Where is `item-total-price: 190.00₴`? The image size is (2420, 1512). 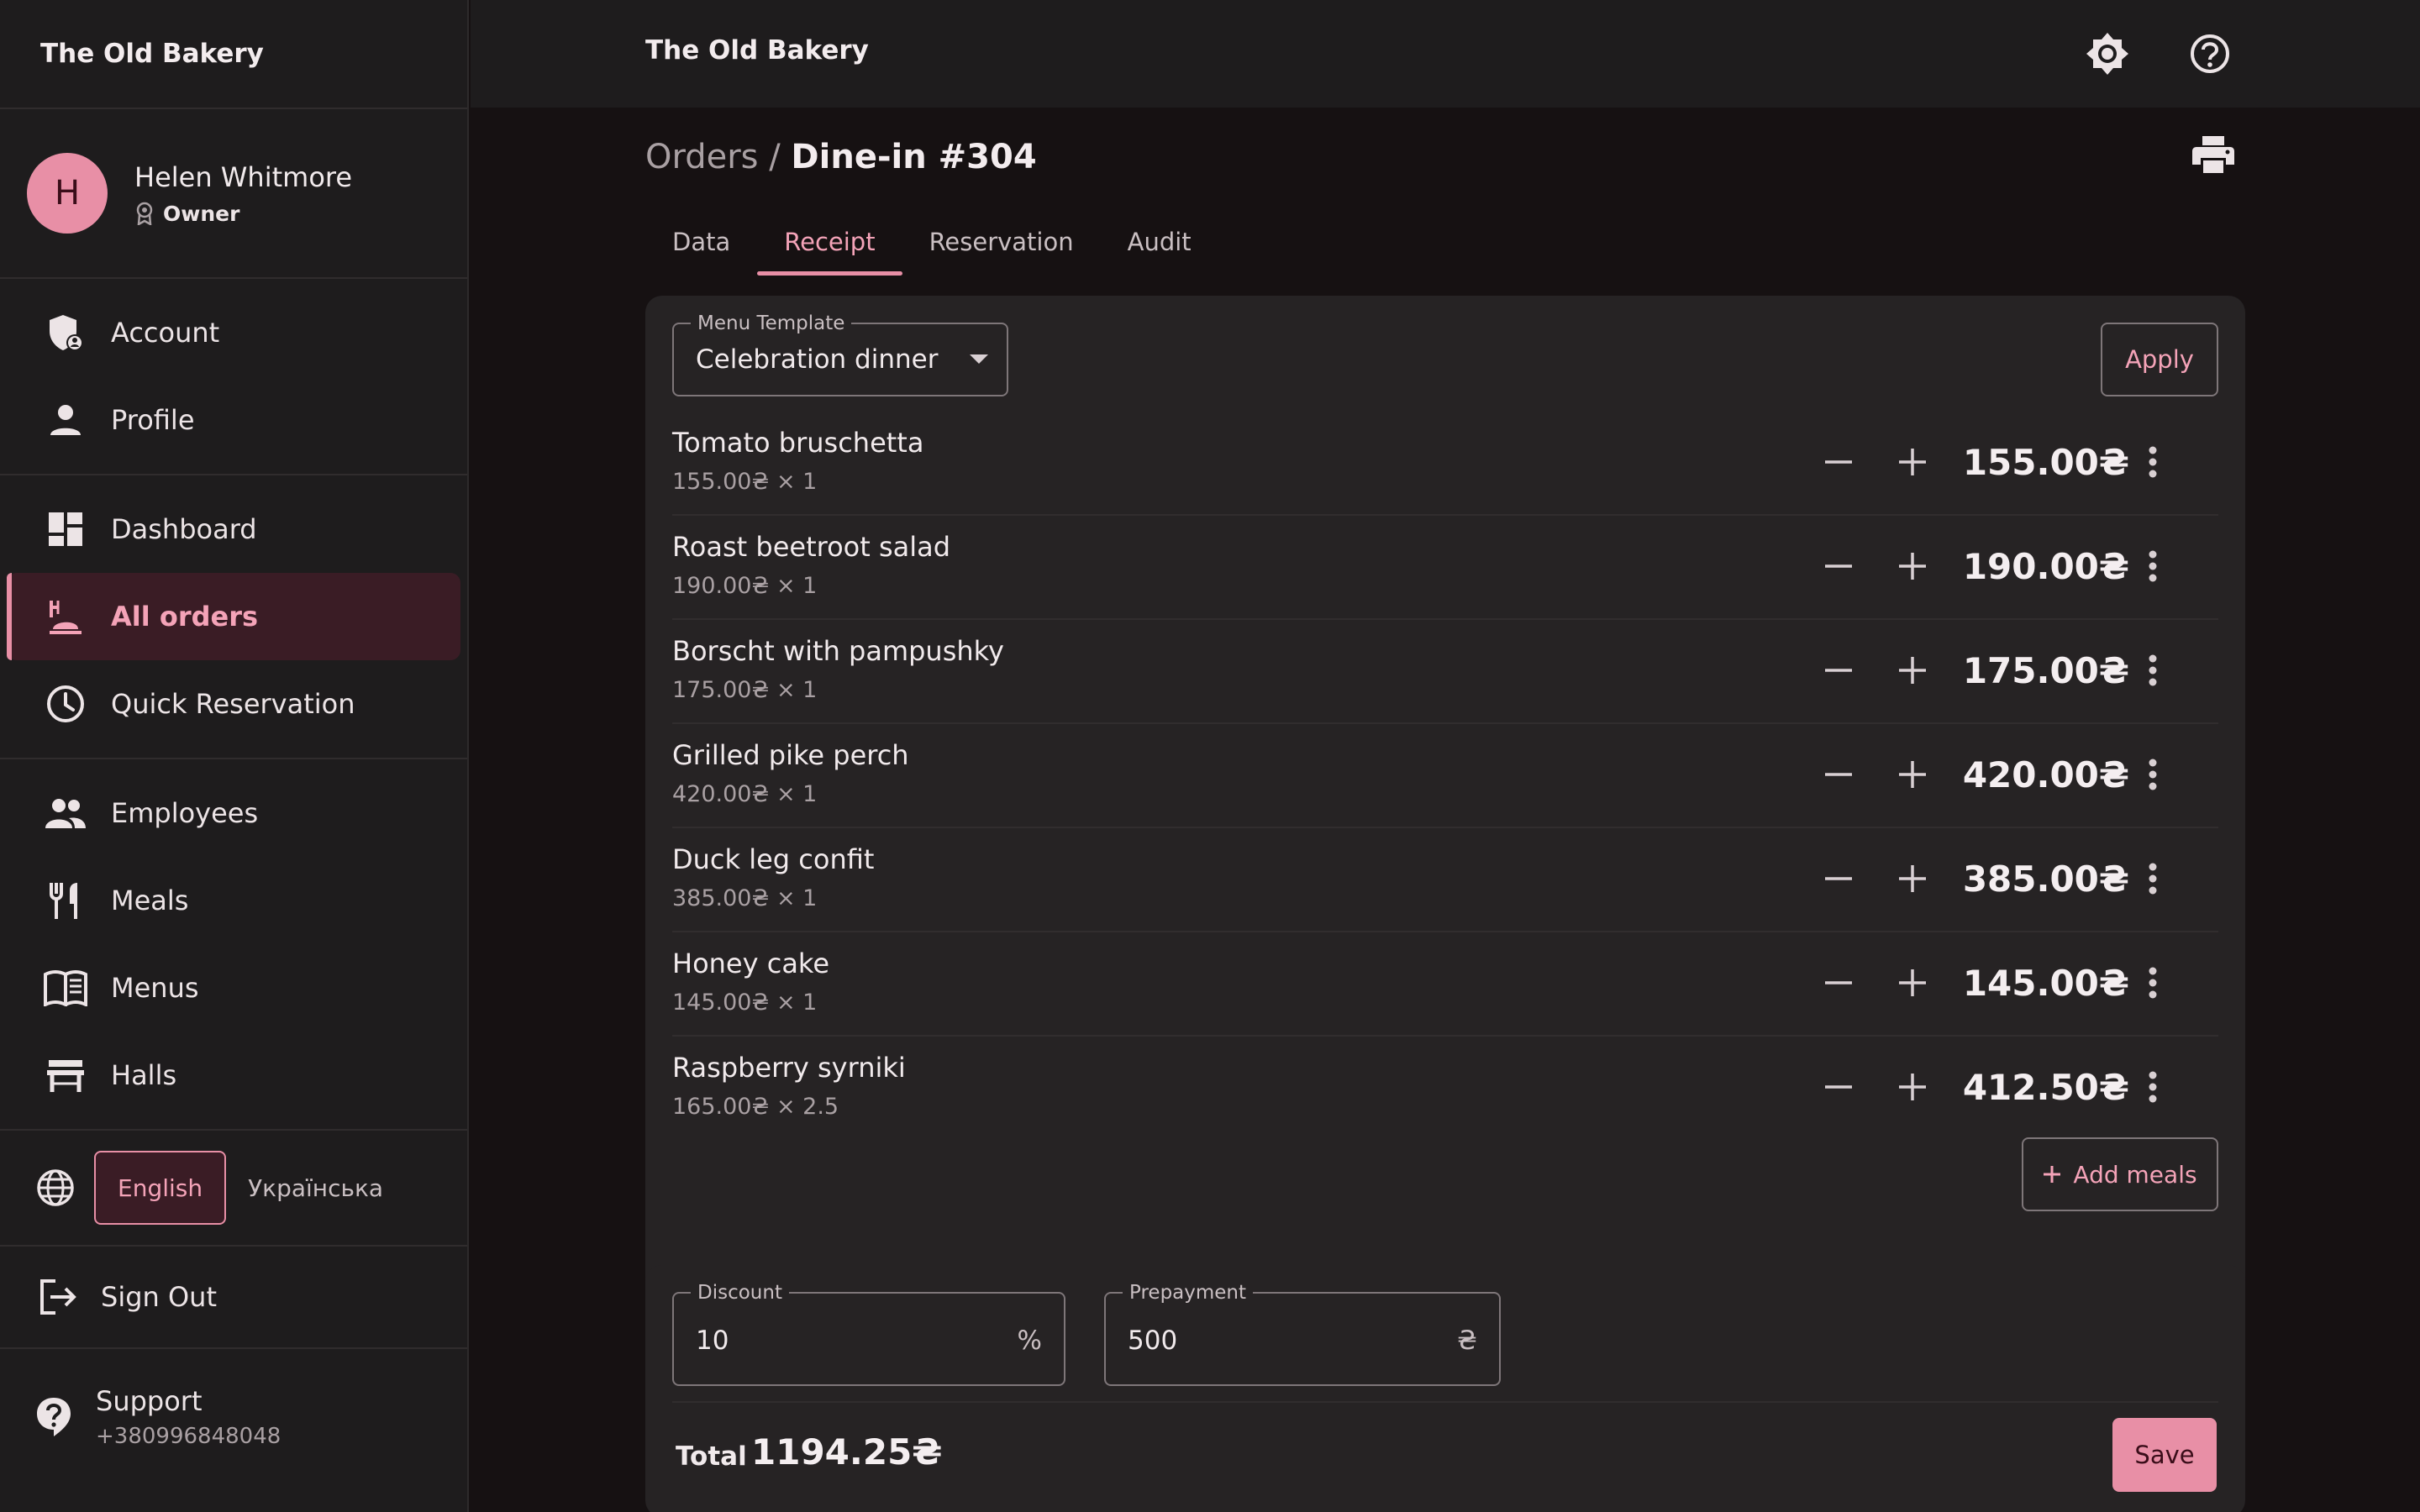
item-total-price: 190.00₴ is located at coordinates (2045, 566).